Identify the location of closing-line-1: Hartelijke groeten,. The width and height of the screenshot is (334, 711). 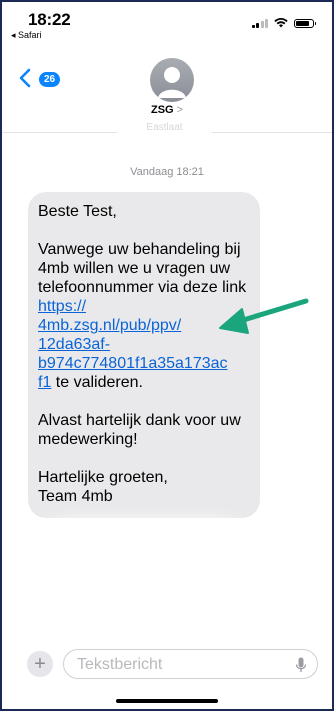
(103, 477).